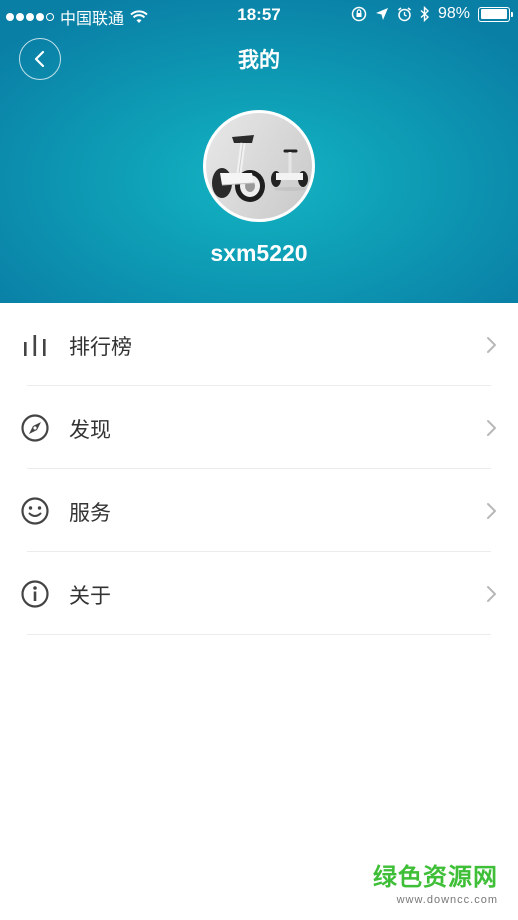 The image size is (518, 920). What do you see at coordinates (90, 430) in the screenshot?
I see `menu-item-label: 发现` at bounding box center [90, 430].